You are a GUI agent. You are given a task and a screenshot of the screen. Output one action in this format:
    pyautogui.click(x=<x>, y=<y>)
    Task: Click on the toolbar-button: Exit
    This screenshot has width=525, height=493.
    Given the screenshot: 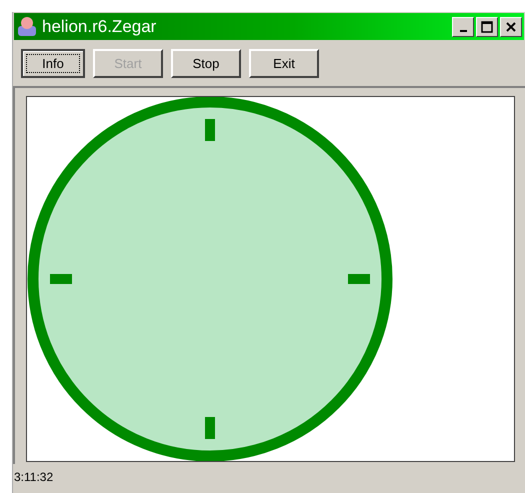 What is the action you would take?
    pyautogui.click(x=284, y=63)
    